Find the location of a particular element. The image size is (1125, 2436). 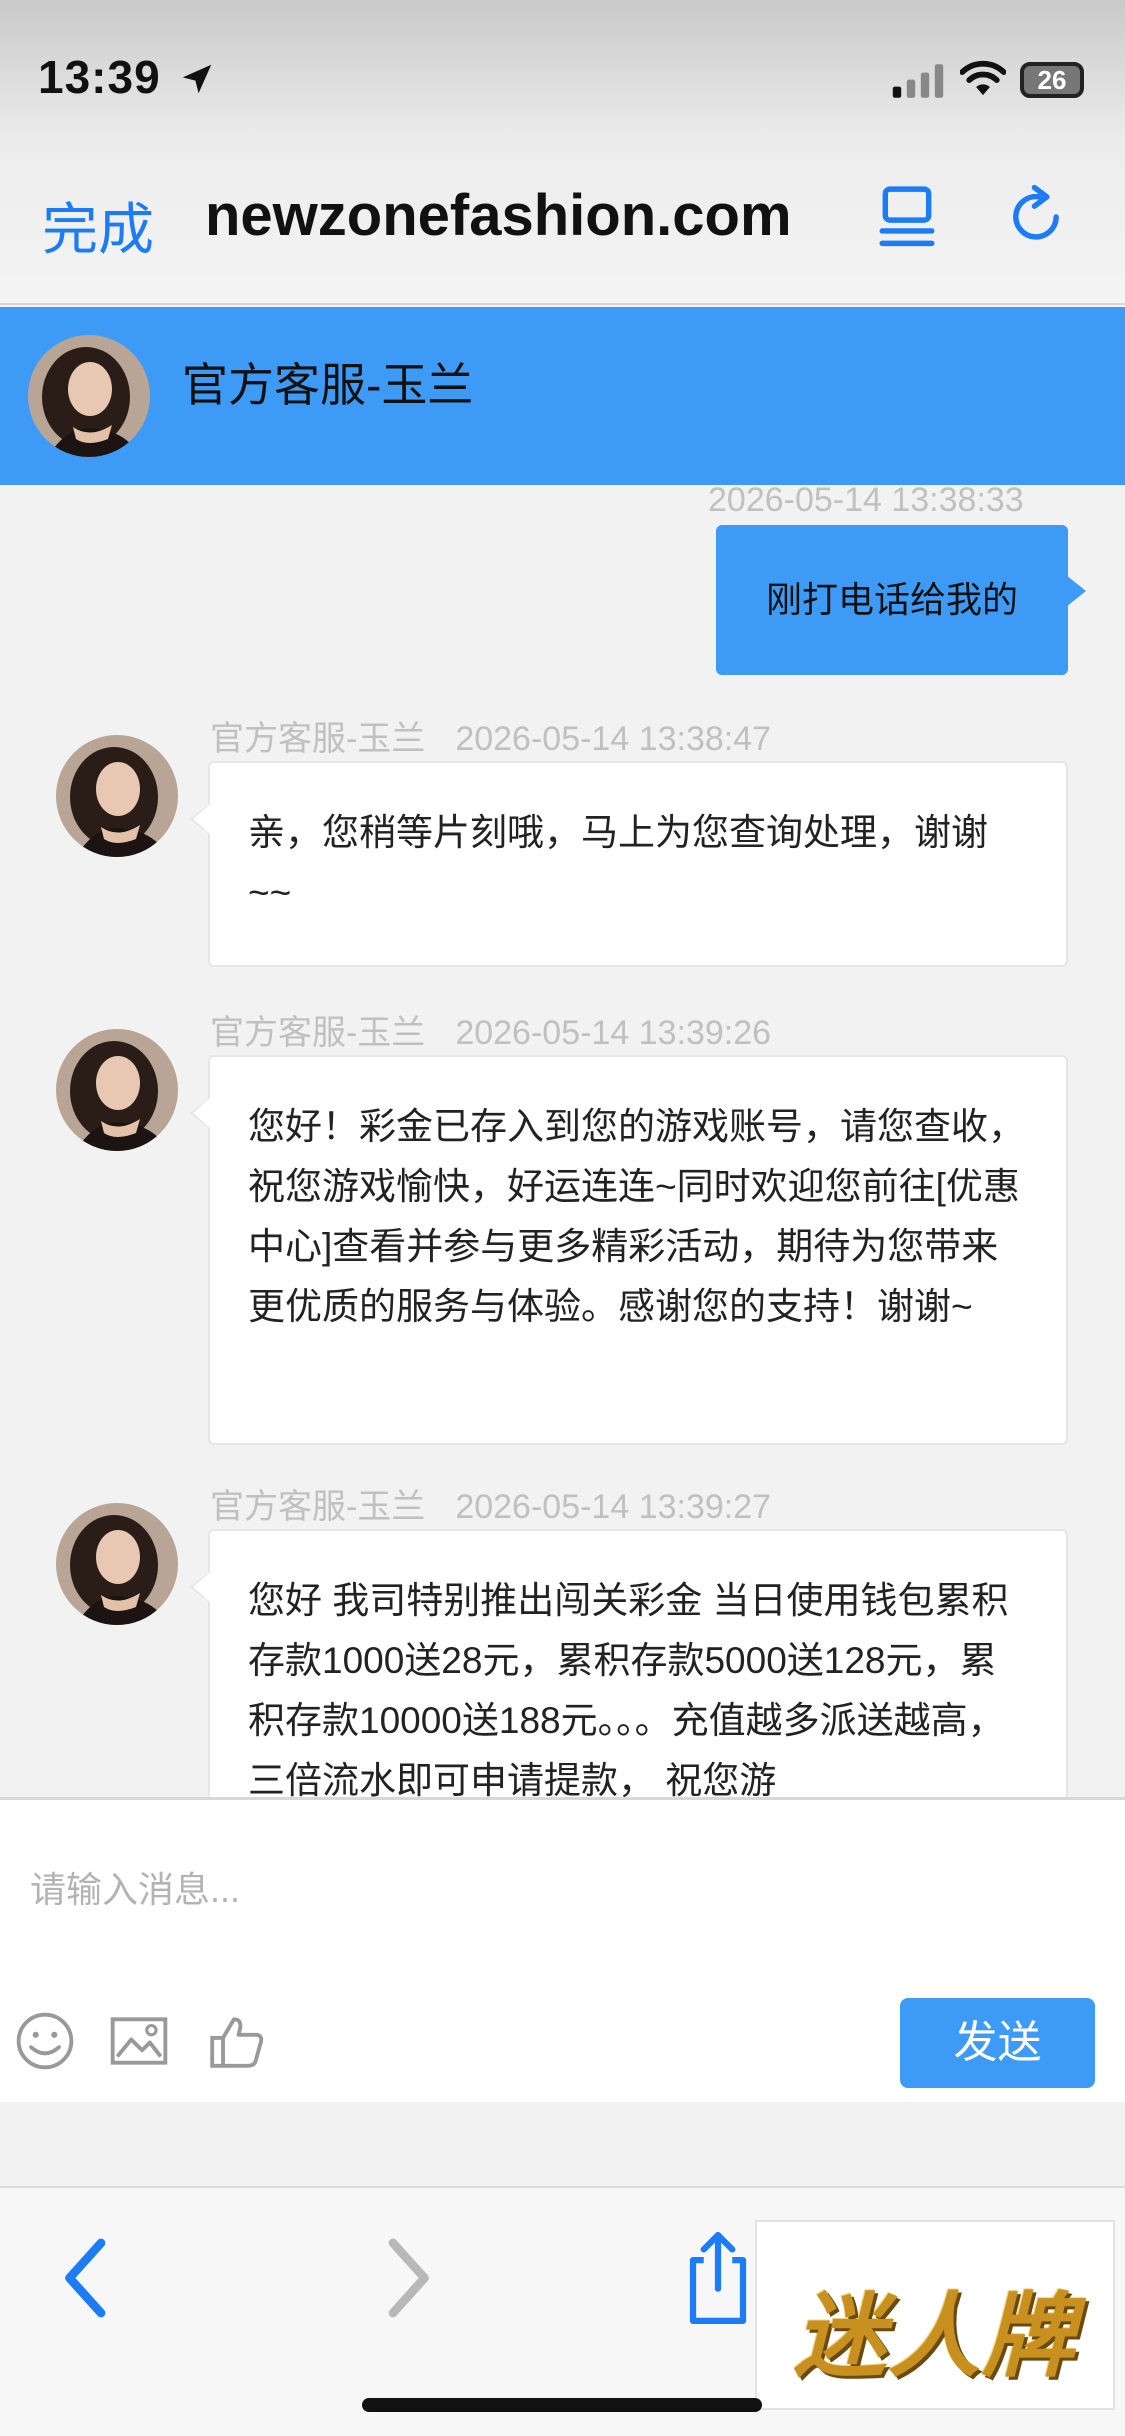

share-icon is located at coordinates (718, 2278).